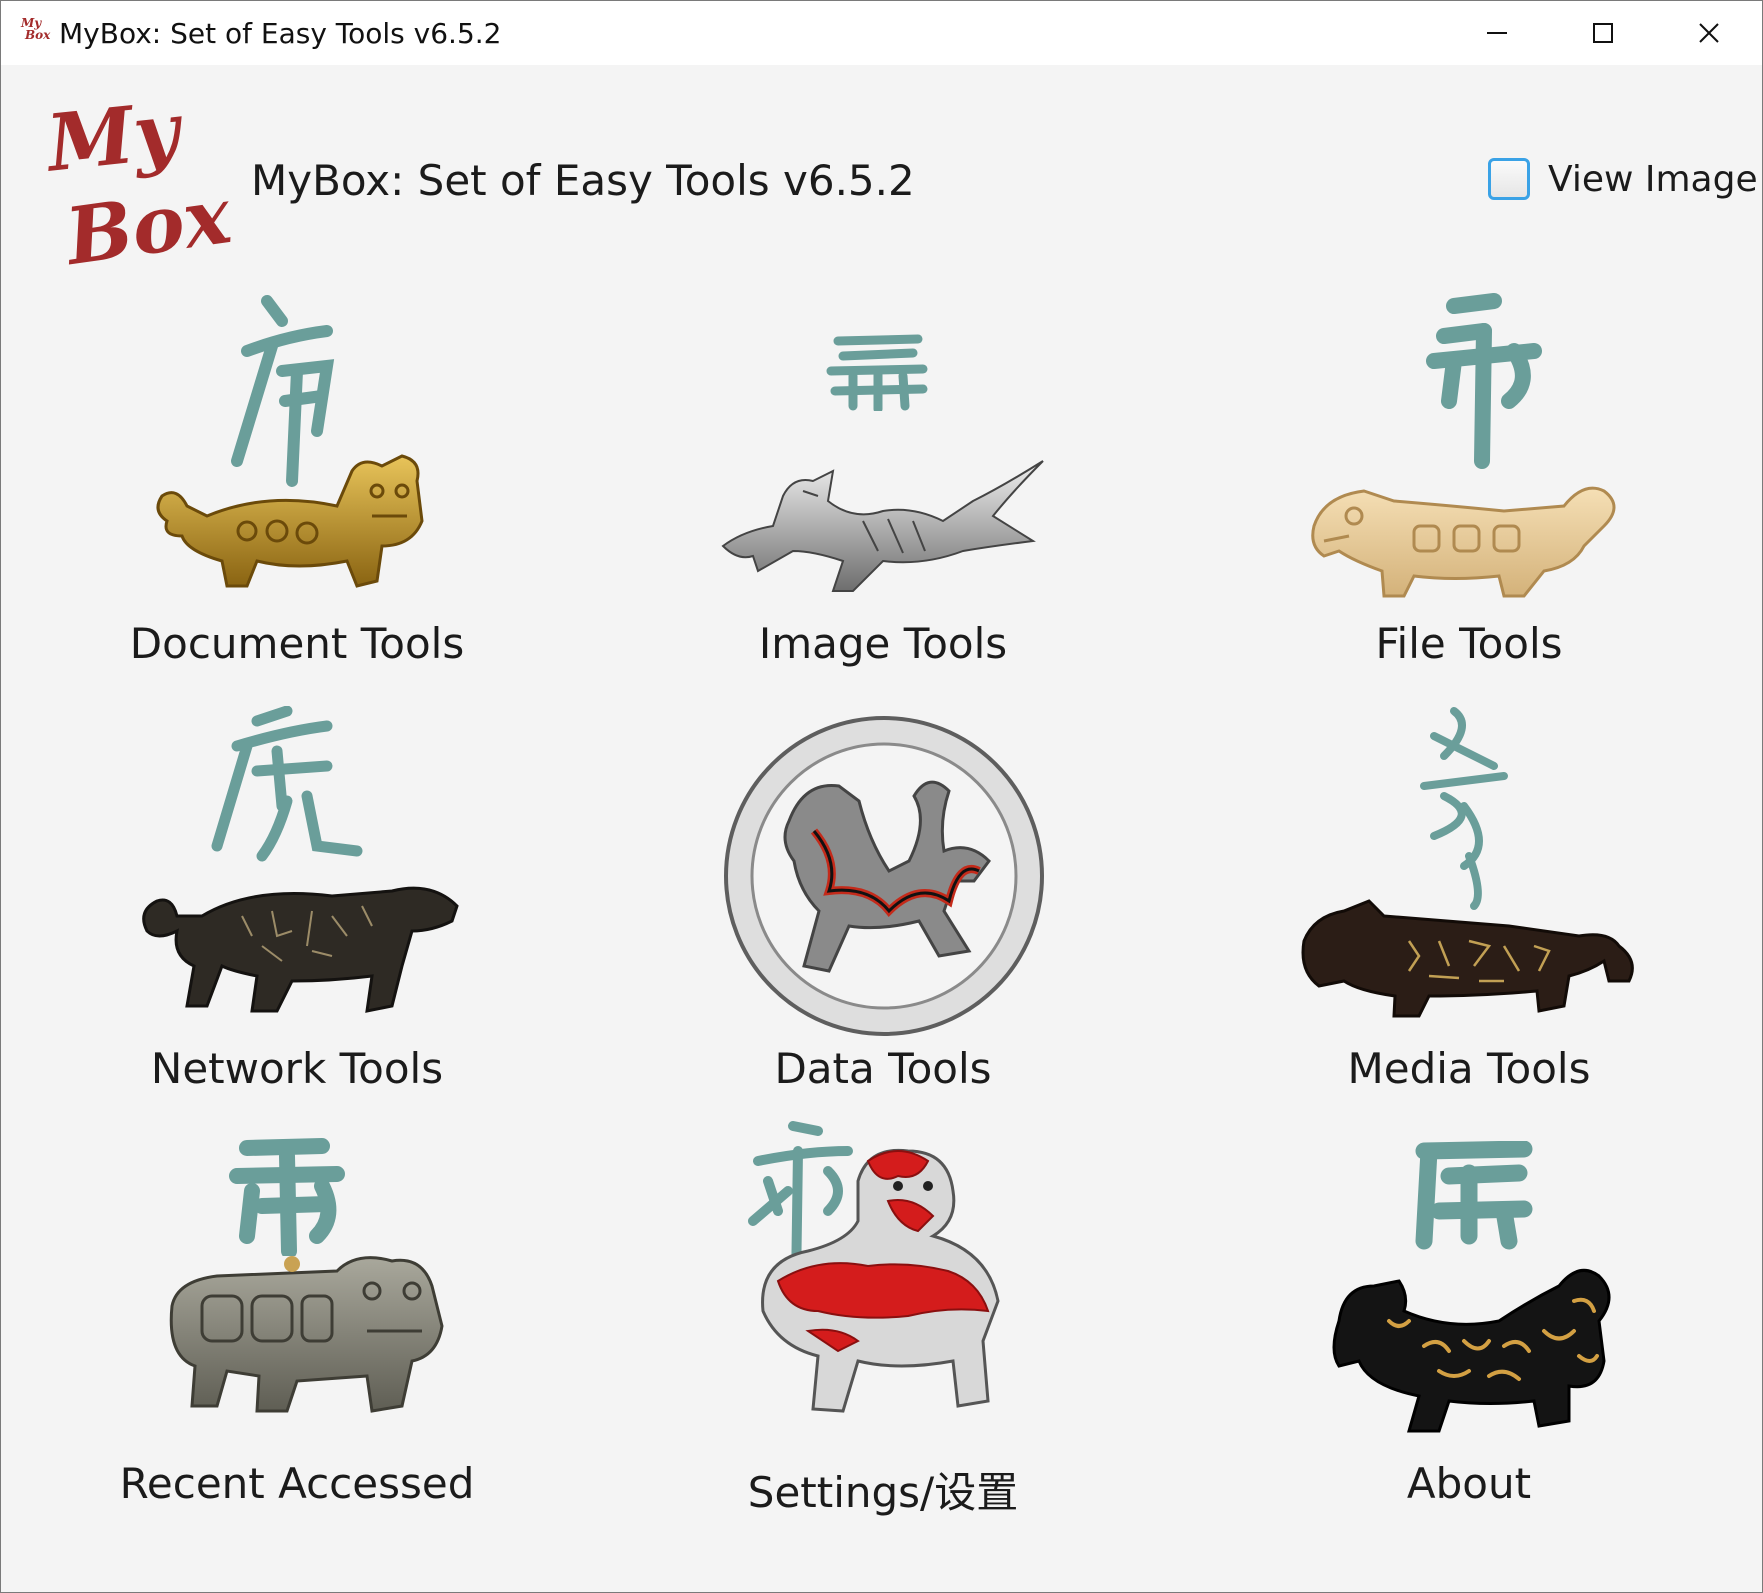 Image resolution: width=1763 pixels, height=1593 pixels. What do you see at coordinates (880, 1280) in the screenshot?
I see `red-lion-icon` at bounding box center [880, 1280].